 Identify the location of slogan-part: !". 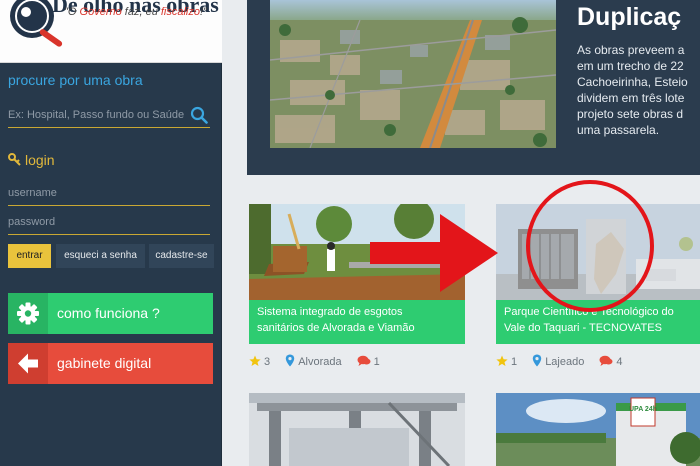
(203, 12).